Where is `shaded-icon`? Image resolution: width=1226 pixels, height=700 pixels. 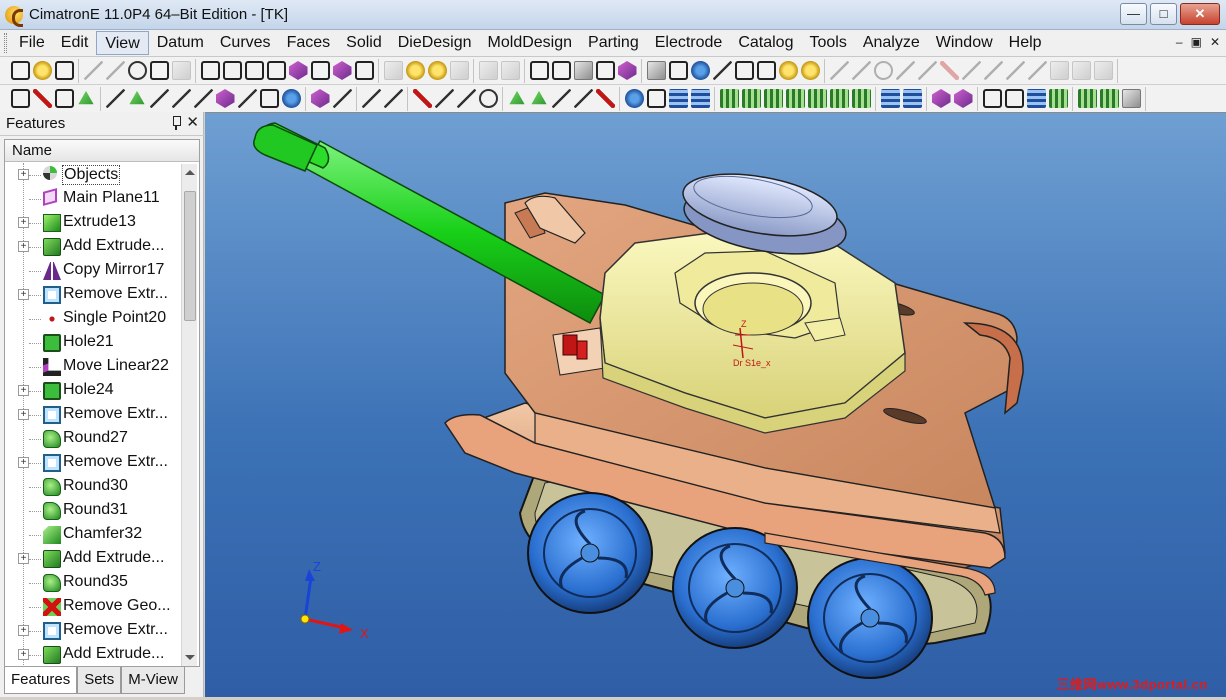
shaded-icon is located at coordinates (342, 70).